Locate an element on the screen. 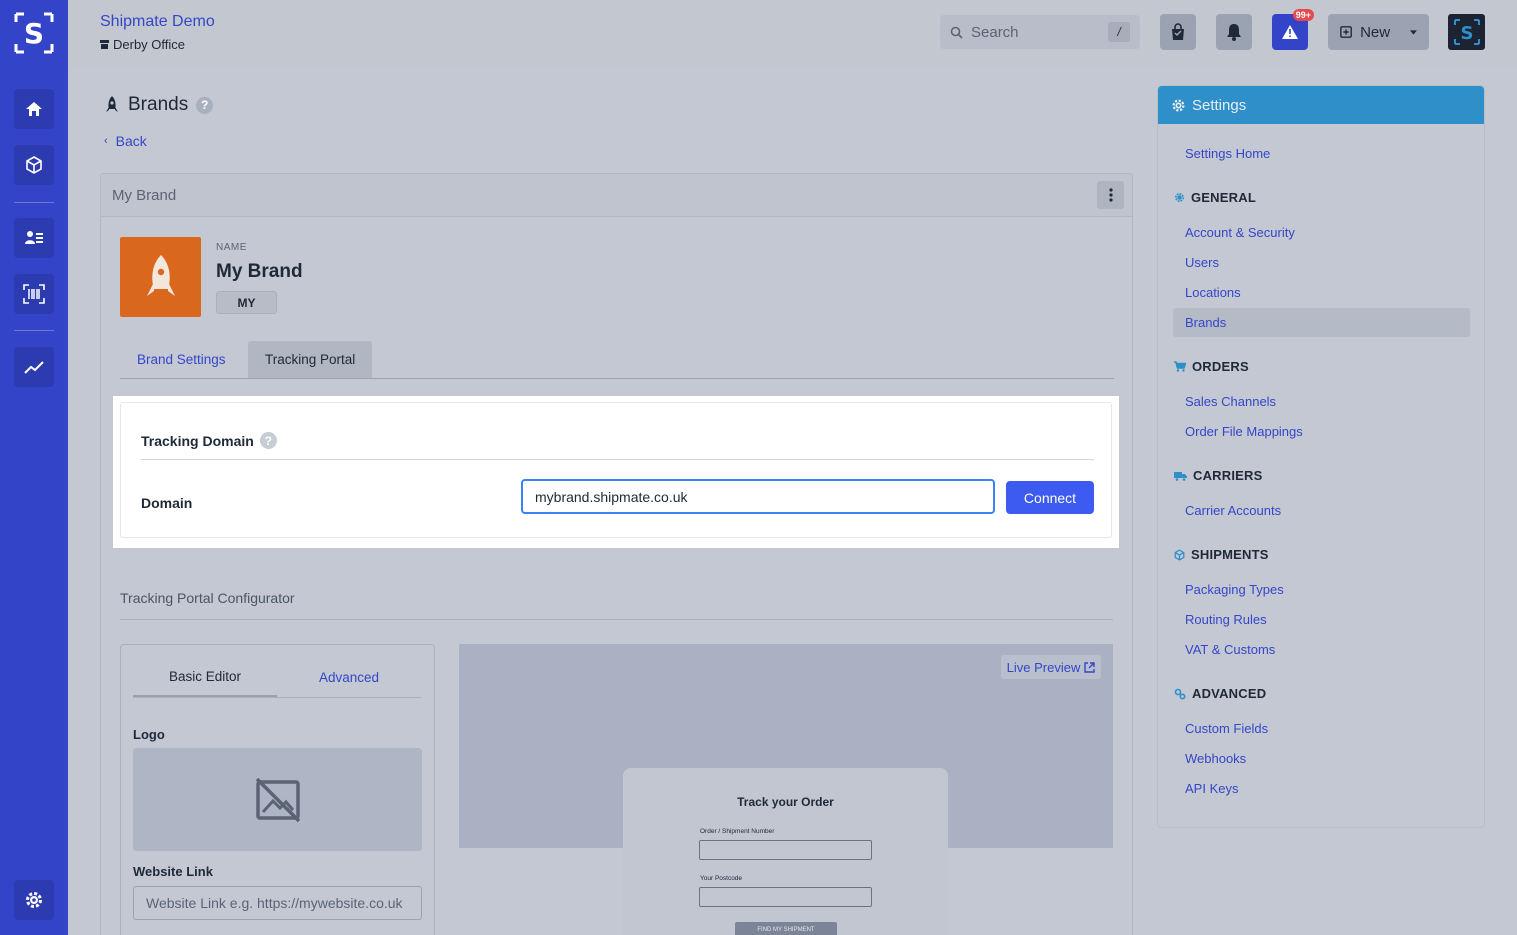 The image size is (1517, 935). left-rail: S is located at coordinates (34, 467).